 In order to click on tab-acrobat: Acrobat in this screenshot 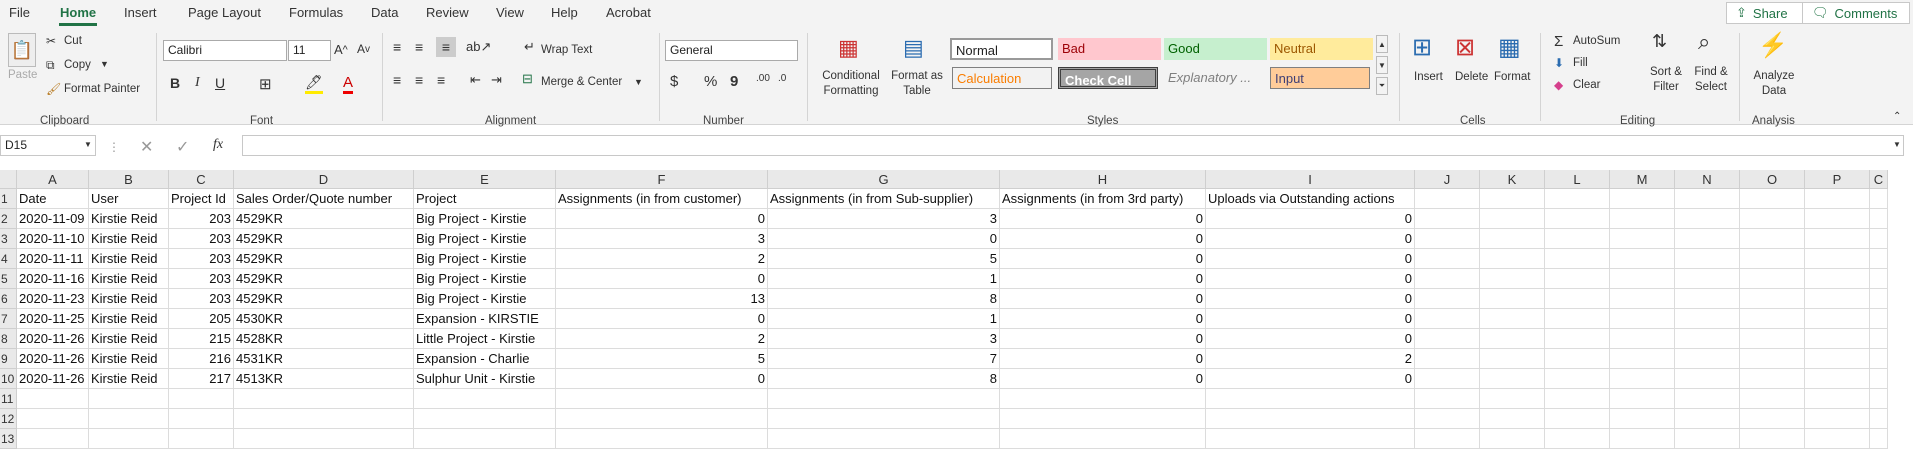, I will do `click(628, 12)`.